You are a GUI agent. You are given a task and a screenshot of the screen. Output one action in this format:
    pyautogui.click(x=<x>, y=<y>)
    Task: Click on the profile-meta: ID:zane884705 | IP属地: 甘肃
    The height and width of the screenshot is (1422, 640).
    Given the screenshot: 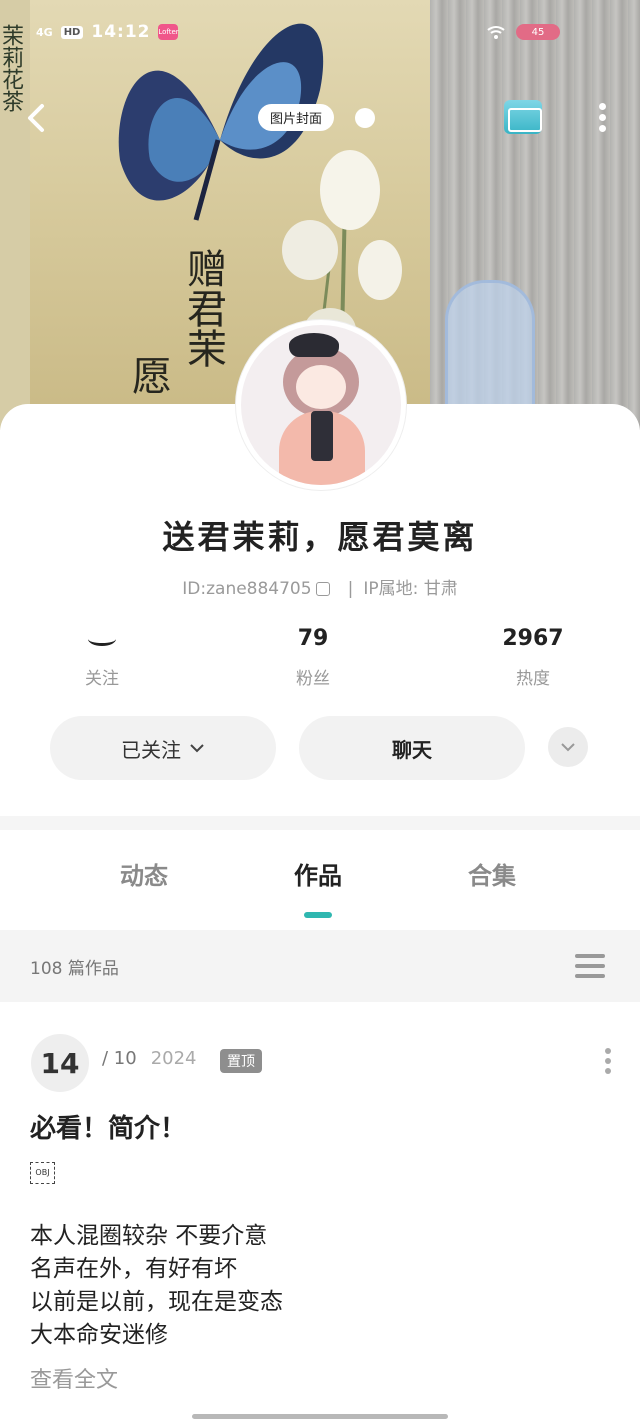 What is the action you would take?
    pyautogui.click(x=320, y=586)
    